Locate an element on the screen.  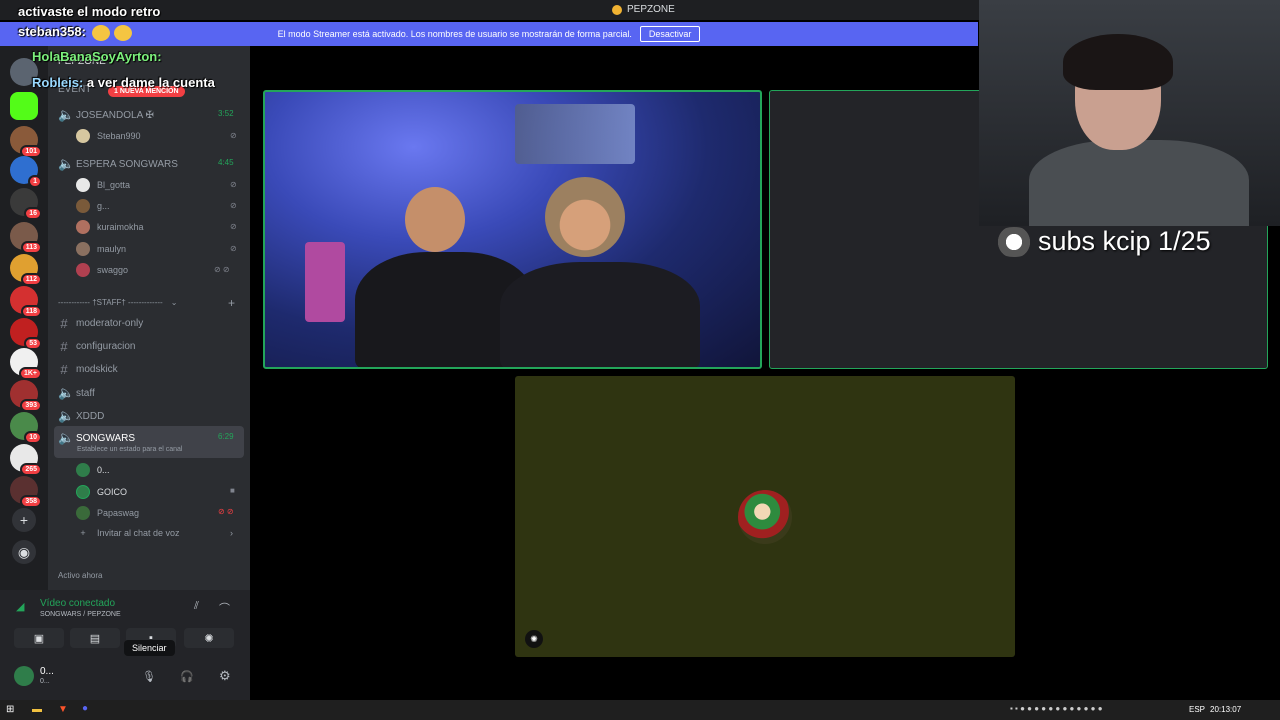
category-staff: ------------ †STAFF† ------------- ⌄ is located at coordinates (117, 302).